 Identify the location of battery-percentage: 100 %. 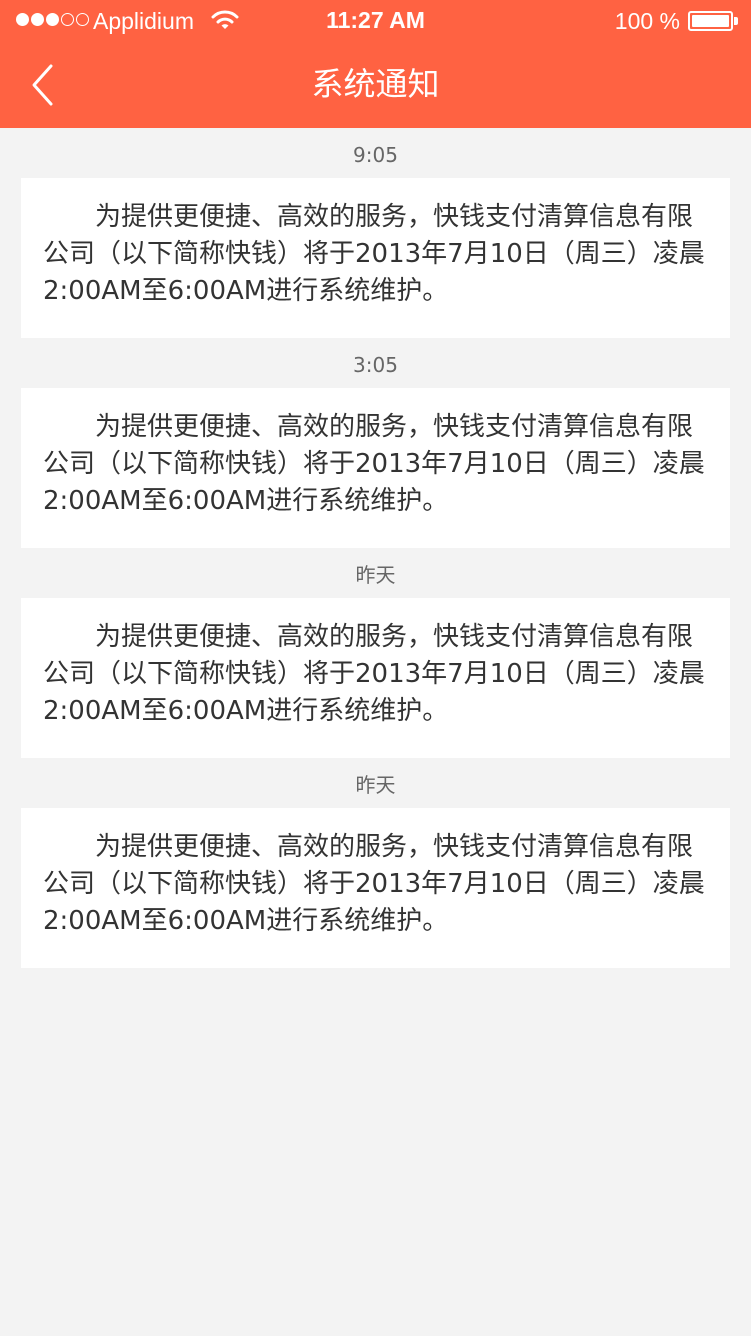
(647, 21).